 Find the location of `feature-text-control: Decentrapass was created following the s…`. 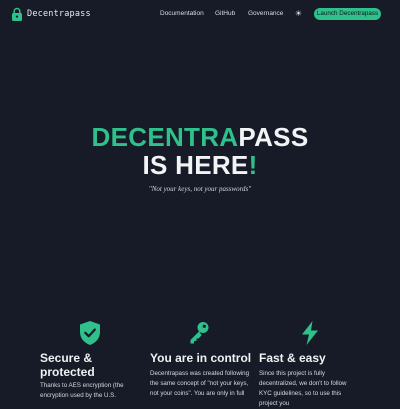

feature-text-control: Decentrapass was created following the s… is located at coordinates (200, 383).